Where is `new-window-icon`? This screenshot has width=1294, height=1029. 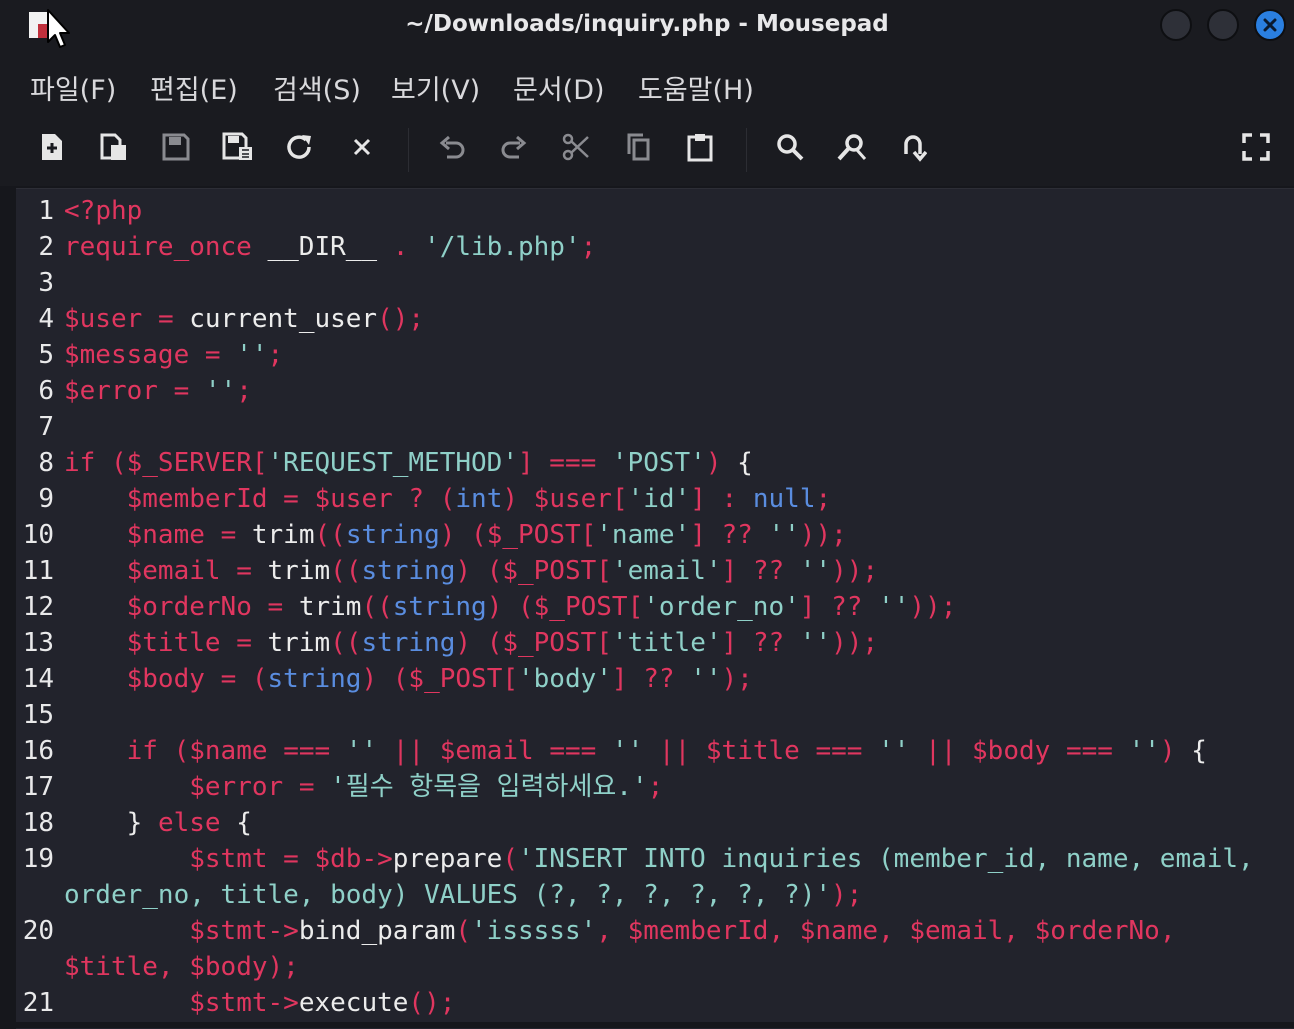 new-window-icon is located at coordinates (113, 146).